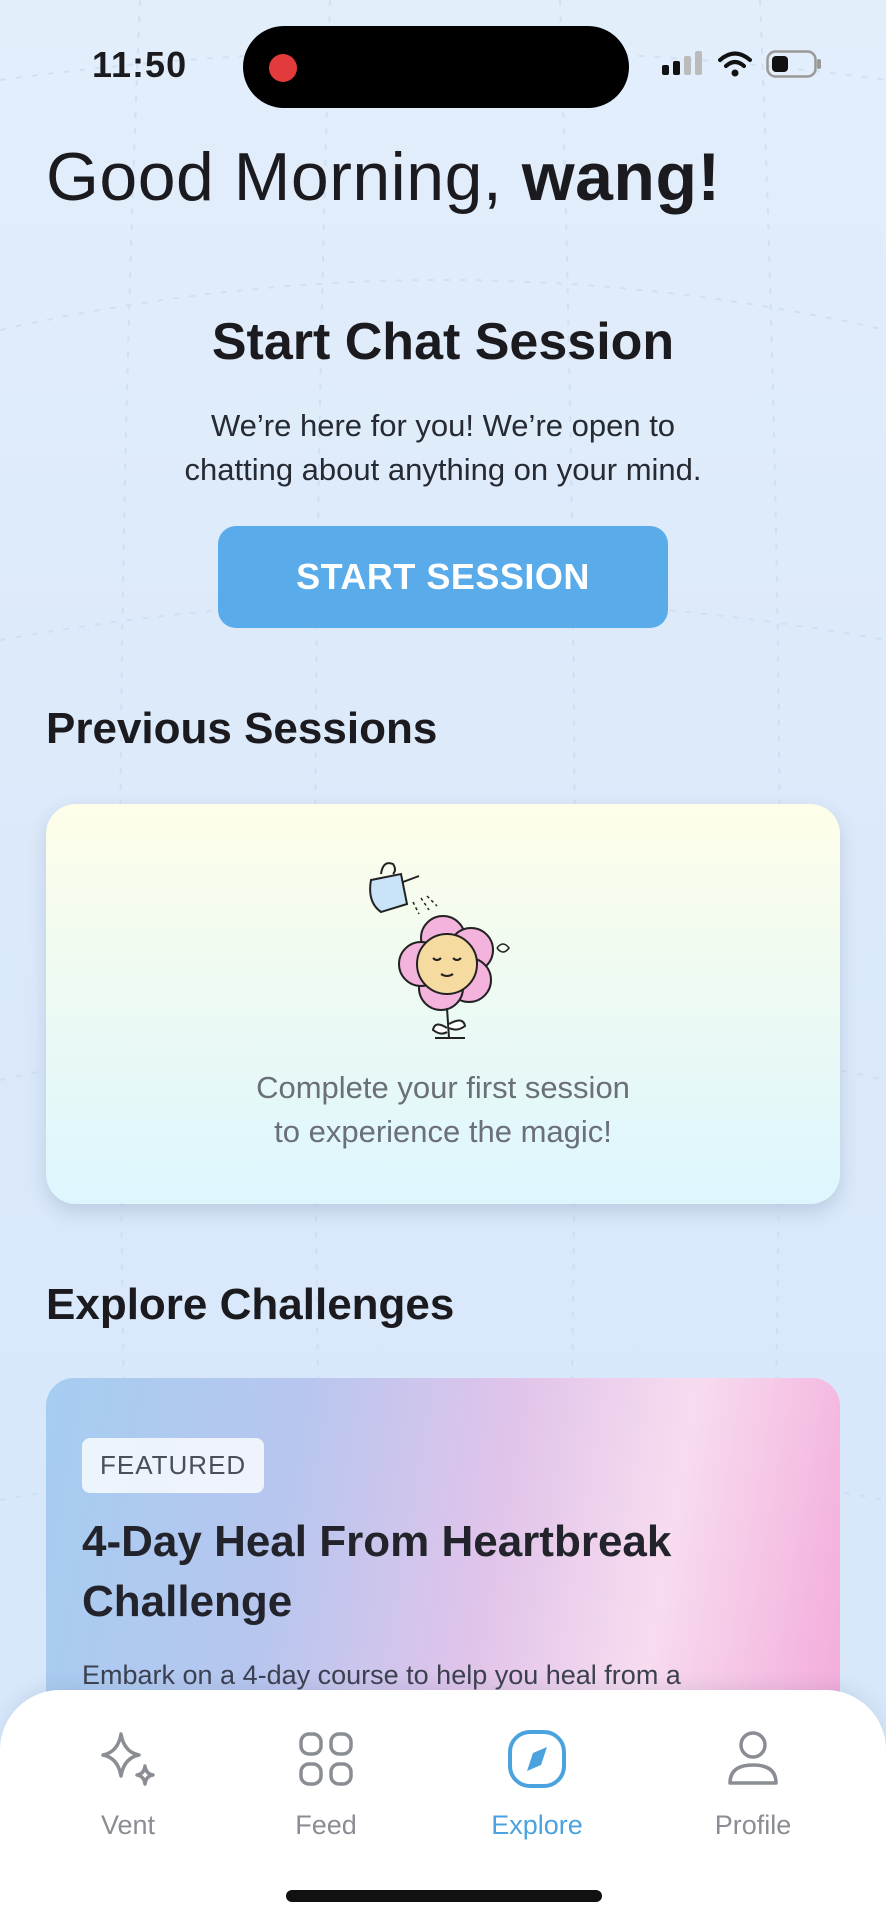 The width and height of the screenshot is (886, 1920). I want to click on tab-explore: Explore, so click(537, 1782).